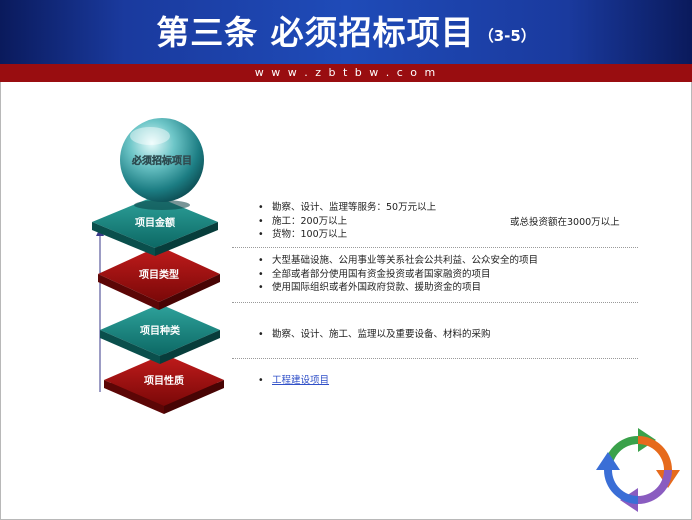  Describe the element at coordinates (161, 160) in the screenshot. I see `sphere-label: 必须招标项目` at that location.